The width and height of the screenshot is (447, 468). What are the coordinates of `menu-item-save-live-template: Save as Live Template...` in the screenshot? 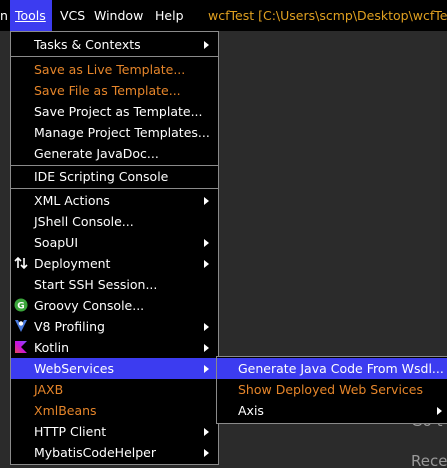 It's located at (114, 69).